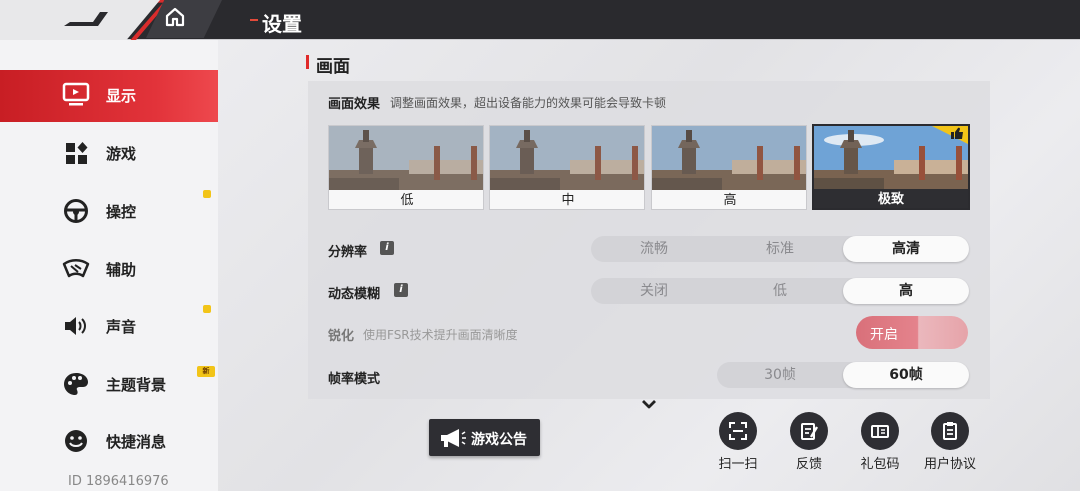  What do you see at coordinates (567, 199) in the screenshot?
I see `quality-option-label: 中` at bounding box center [567, 199].